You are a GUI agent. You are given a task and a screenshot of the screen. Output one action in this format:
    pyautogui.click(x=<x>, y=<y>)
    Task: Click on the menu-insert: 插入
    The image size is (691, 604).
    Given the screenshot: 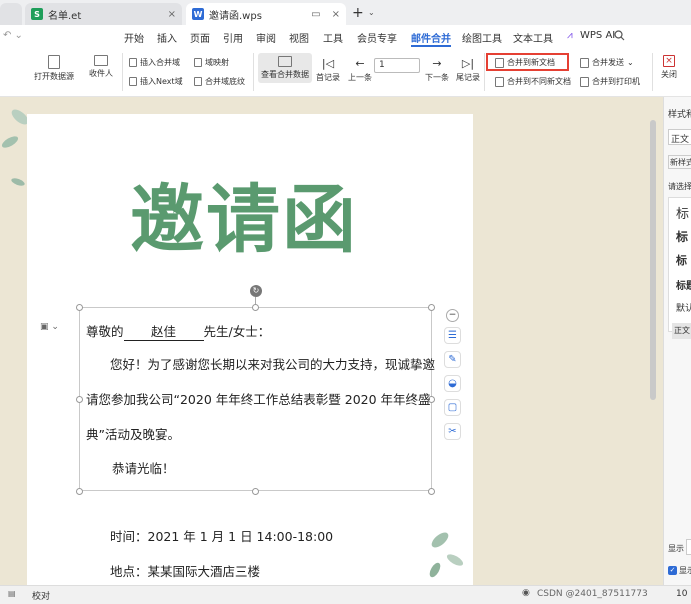 What is the action you would take?
    pyautogui.click(x=167, y=37)
    